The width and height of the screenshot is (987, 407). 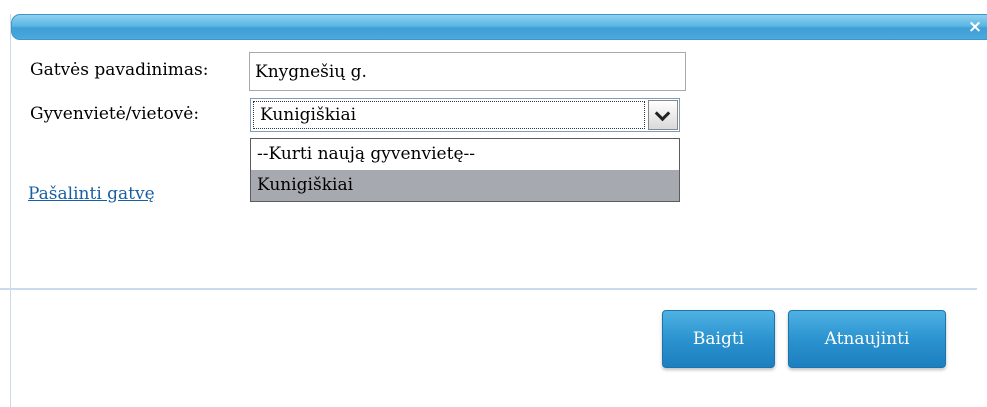 I want to click on town-select: Kunigiškiai, so click(x=465, y=115).